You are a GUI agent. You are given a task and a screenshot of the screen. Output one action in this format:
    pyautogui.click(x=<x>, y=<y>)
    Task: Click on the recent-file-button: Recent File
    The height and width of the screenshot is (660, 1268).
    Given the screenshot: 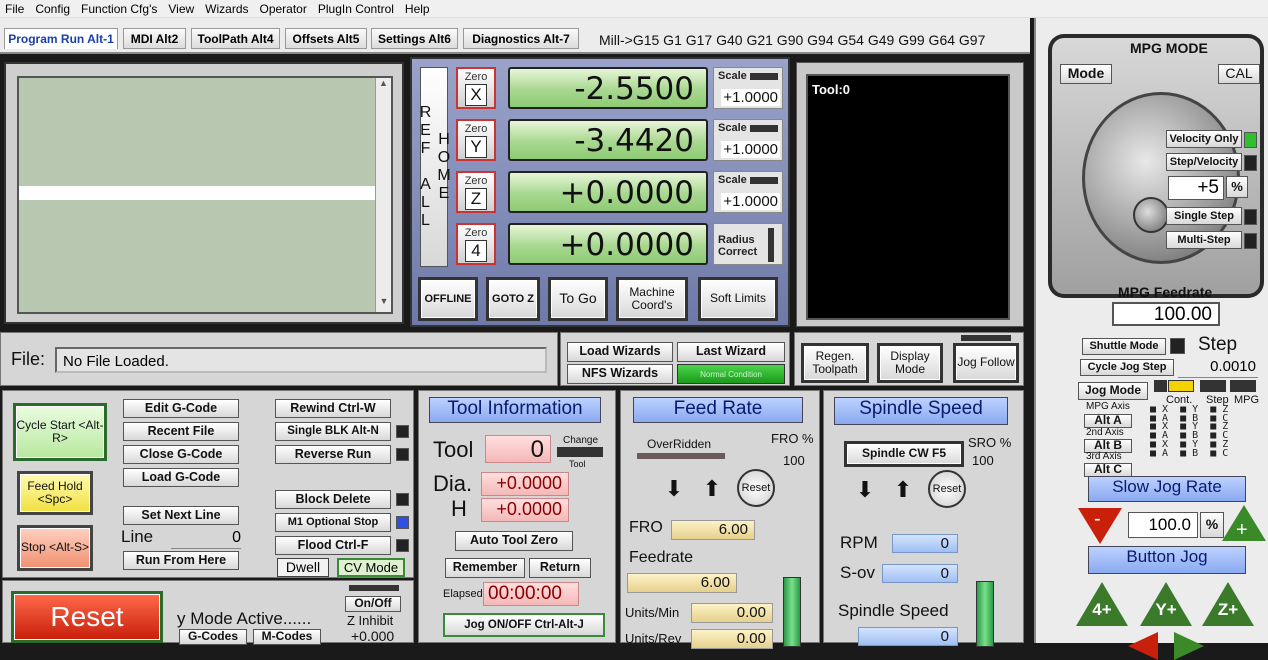 What is the action you would take?
    pyautogui.click(x=181, y=431)
    